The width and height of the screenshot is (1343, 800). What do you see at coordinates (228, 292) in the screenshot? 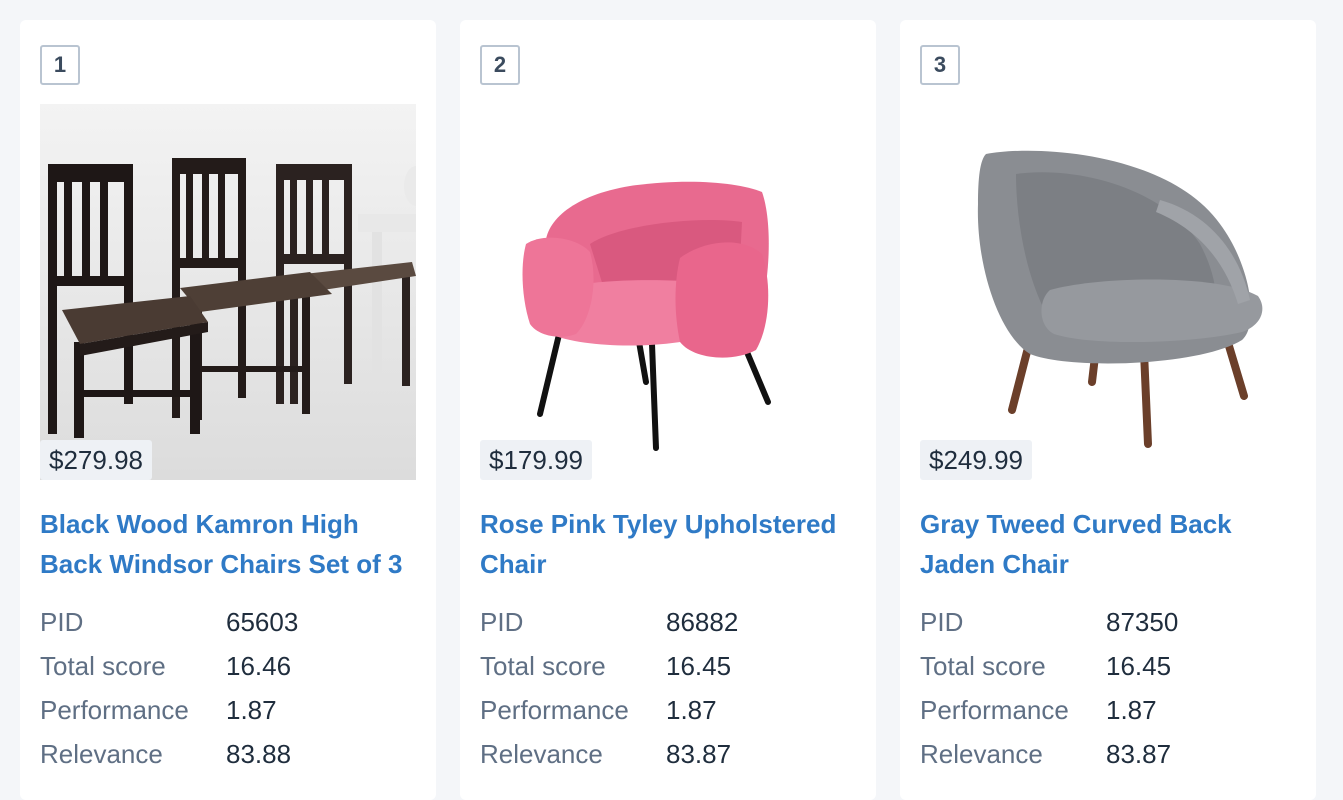
I see `black-wood-chairs-set-image` at bounding box center [228, 292].